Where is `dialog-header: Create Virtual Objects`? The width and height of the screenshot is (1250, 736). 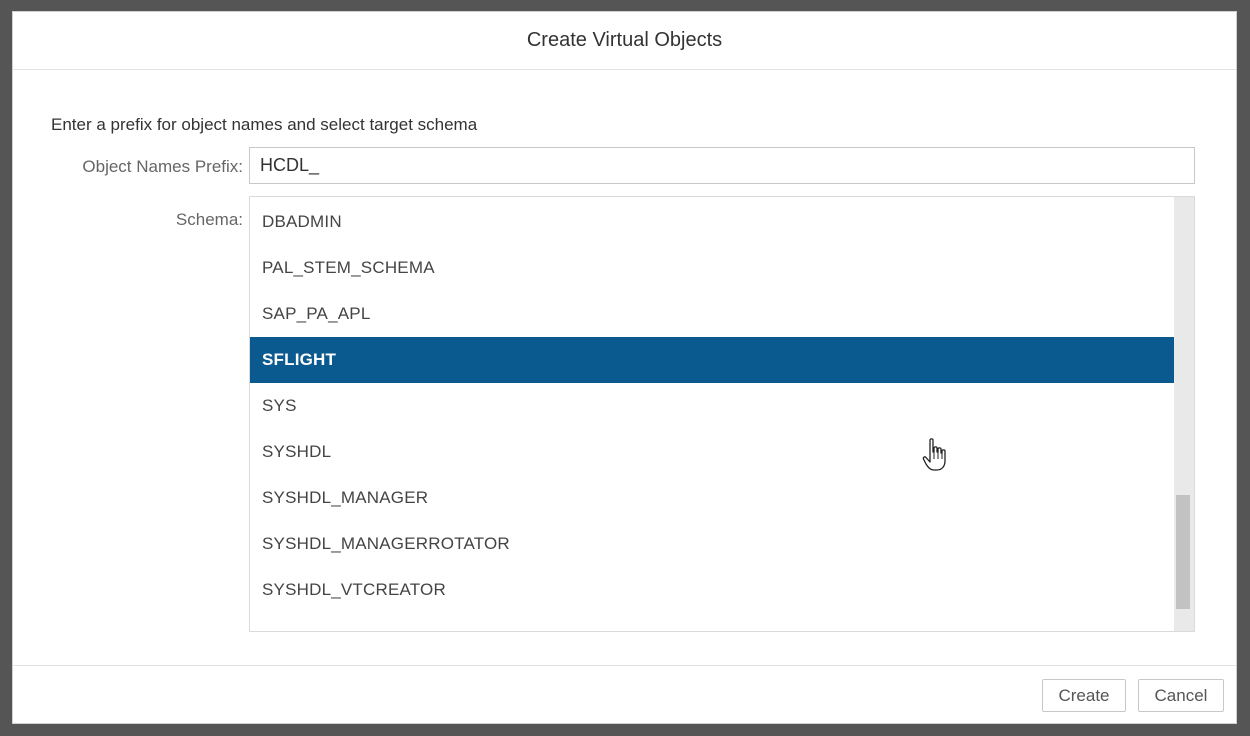 dialog-header: Create Virtual Objects is located at coordinates (624, 41).